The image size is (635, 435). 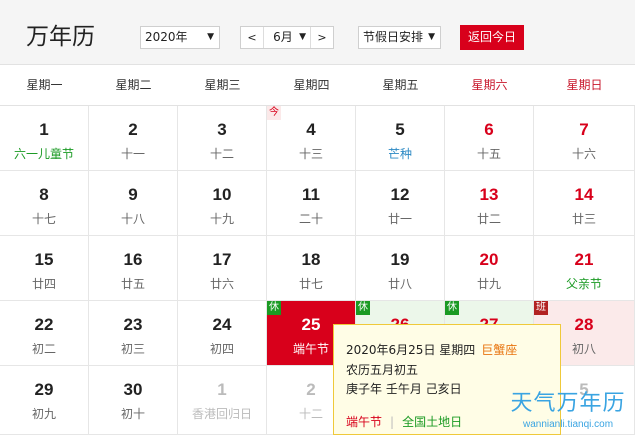 I want to click on year-select-value: 2020年, so click(x=166, y=37).